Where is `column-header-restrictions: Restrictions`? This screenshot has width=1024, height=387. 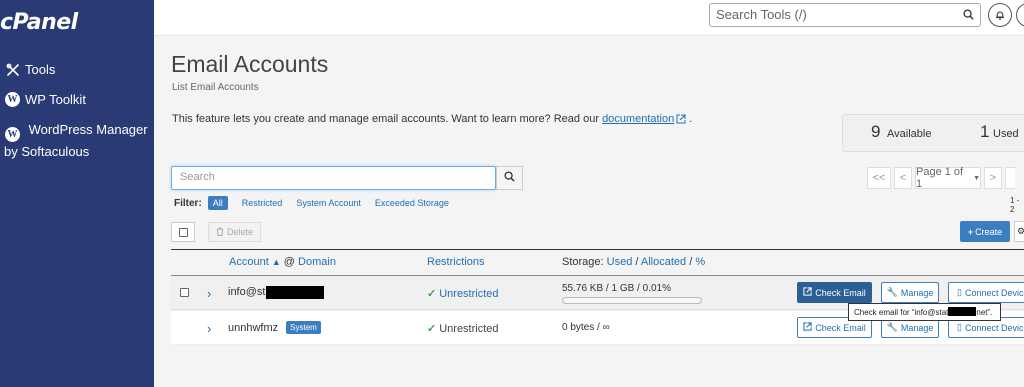 column-header-restrictions: Restrictions is located at coordinates (455, 262).